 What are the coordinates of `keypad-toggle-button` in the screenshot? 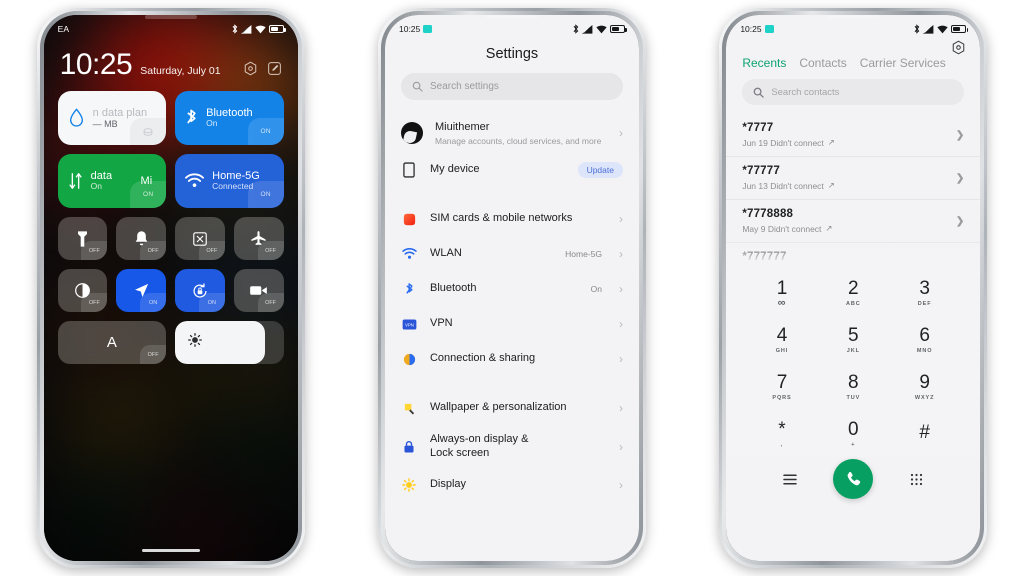 It's located at (916, 479).